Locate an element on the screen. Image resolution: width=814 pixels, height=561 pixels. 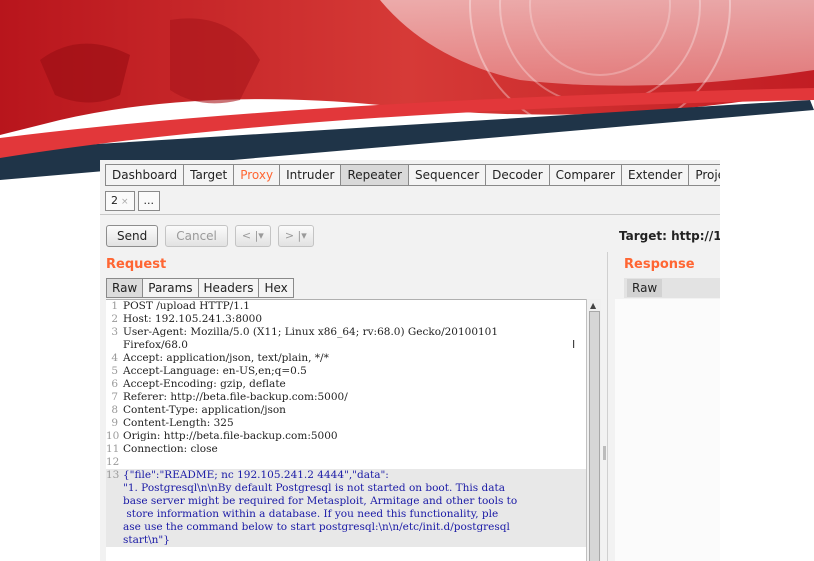
cancel-button: Cancel is located at coordinates (196, 236).